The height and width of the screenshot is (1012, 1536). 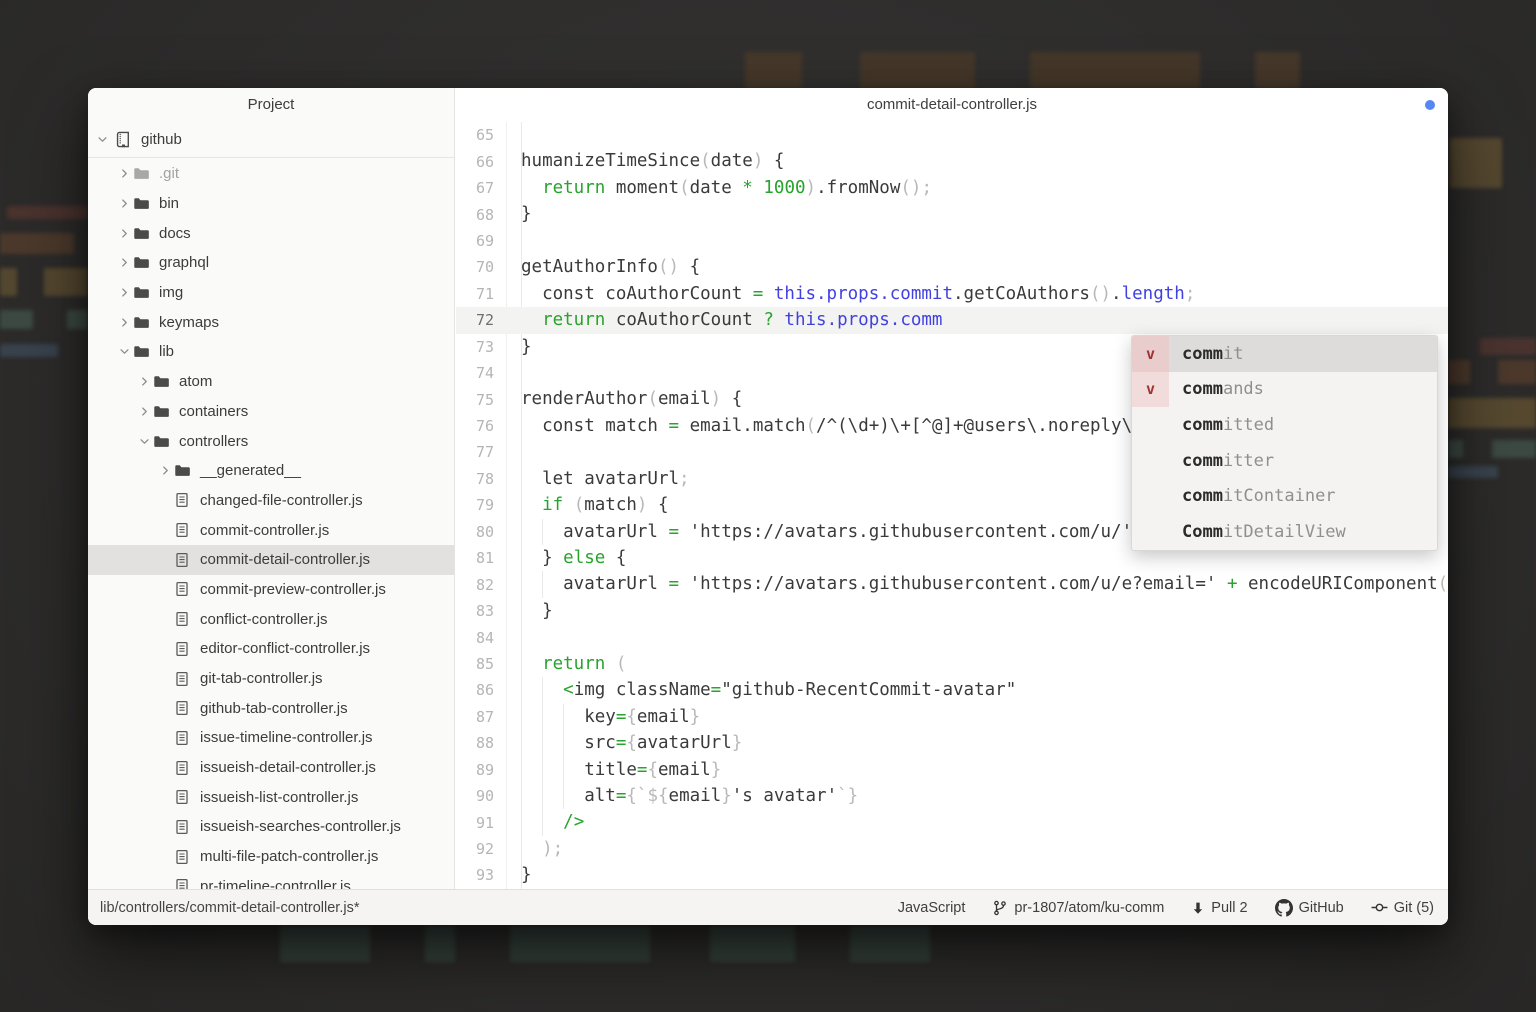 I want to click on tree-item-commit-controller-js: commit-controller.js, so click(x=271, y=530).